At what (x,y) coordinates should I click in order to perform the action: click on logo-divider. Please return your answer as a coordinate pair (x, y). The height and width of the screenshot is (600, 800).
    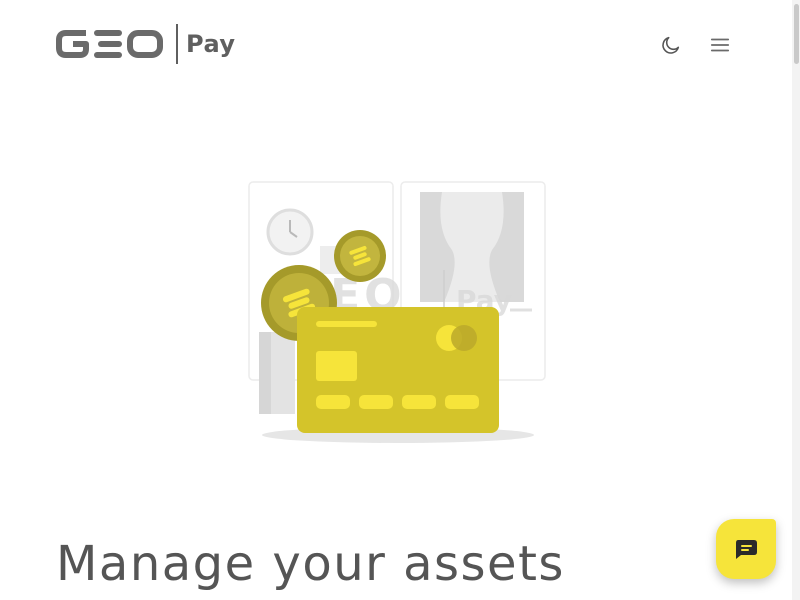
    Looking at the image, I should click on (177, 44).